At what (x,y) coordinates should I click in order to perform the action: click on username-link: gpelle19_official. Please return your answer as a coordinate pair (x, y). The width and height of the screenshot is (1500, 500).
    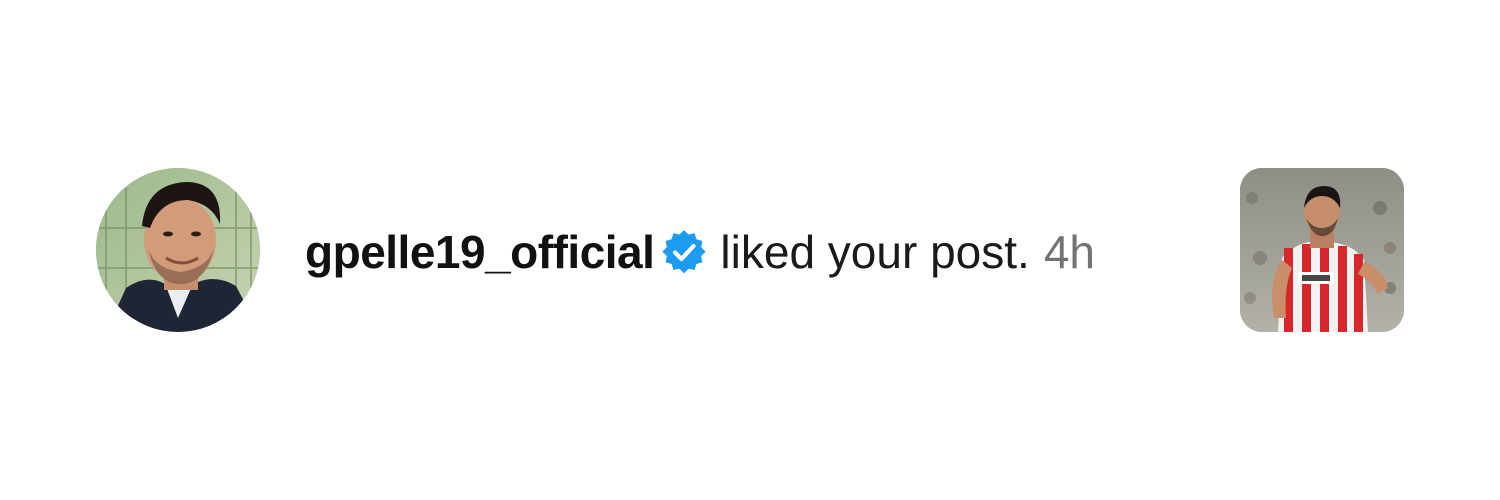
    Looking at the image, I should click on (480, 252).